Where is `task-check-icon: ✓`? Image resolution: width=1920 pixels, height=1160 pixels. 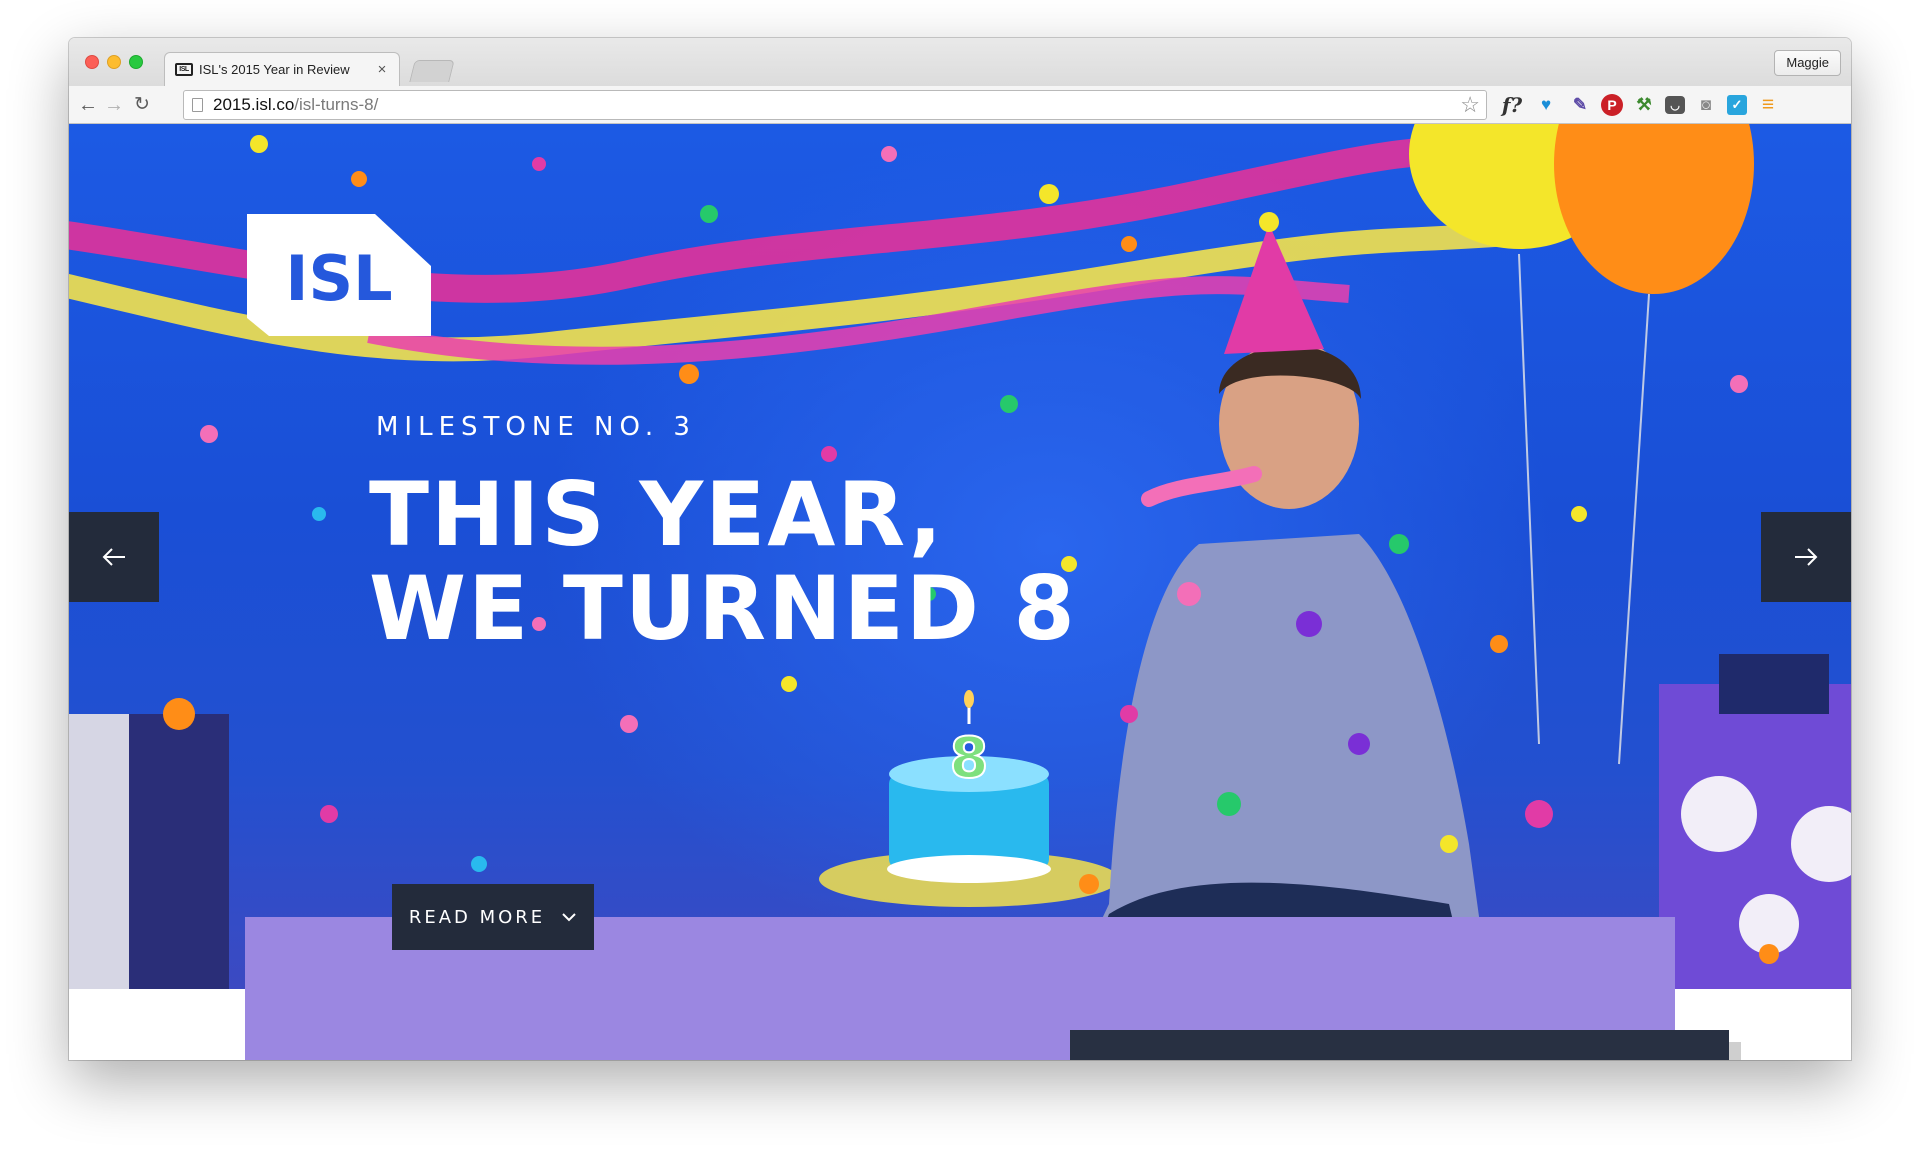
task-check-icon: ✓ is located at coordinates (1737, 105).